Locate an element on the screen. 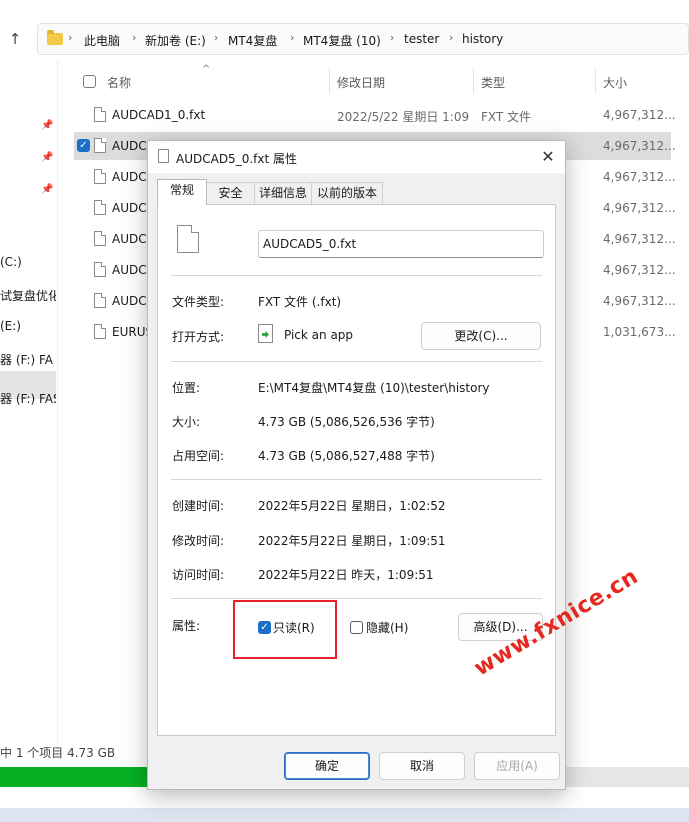  sort-up-icon: ^ is located at coordinates (206, 69).